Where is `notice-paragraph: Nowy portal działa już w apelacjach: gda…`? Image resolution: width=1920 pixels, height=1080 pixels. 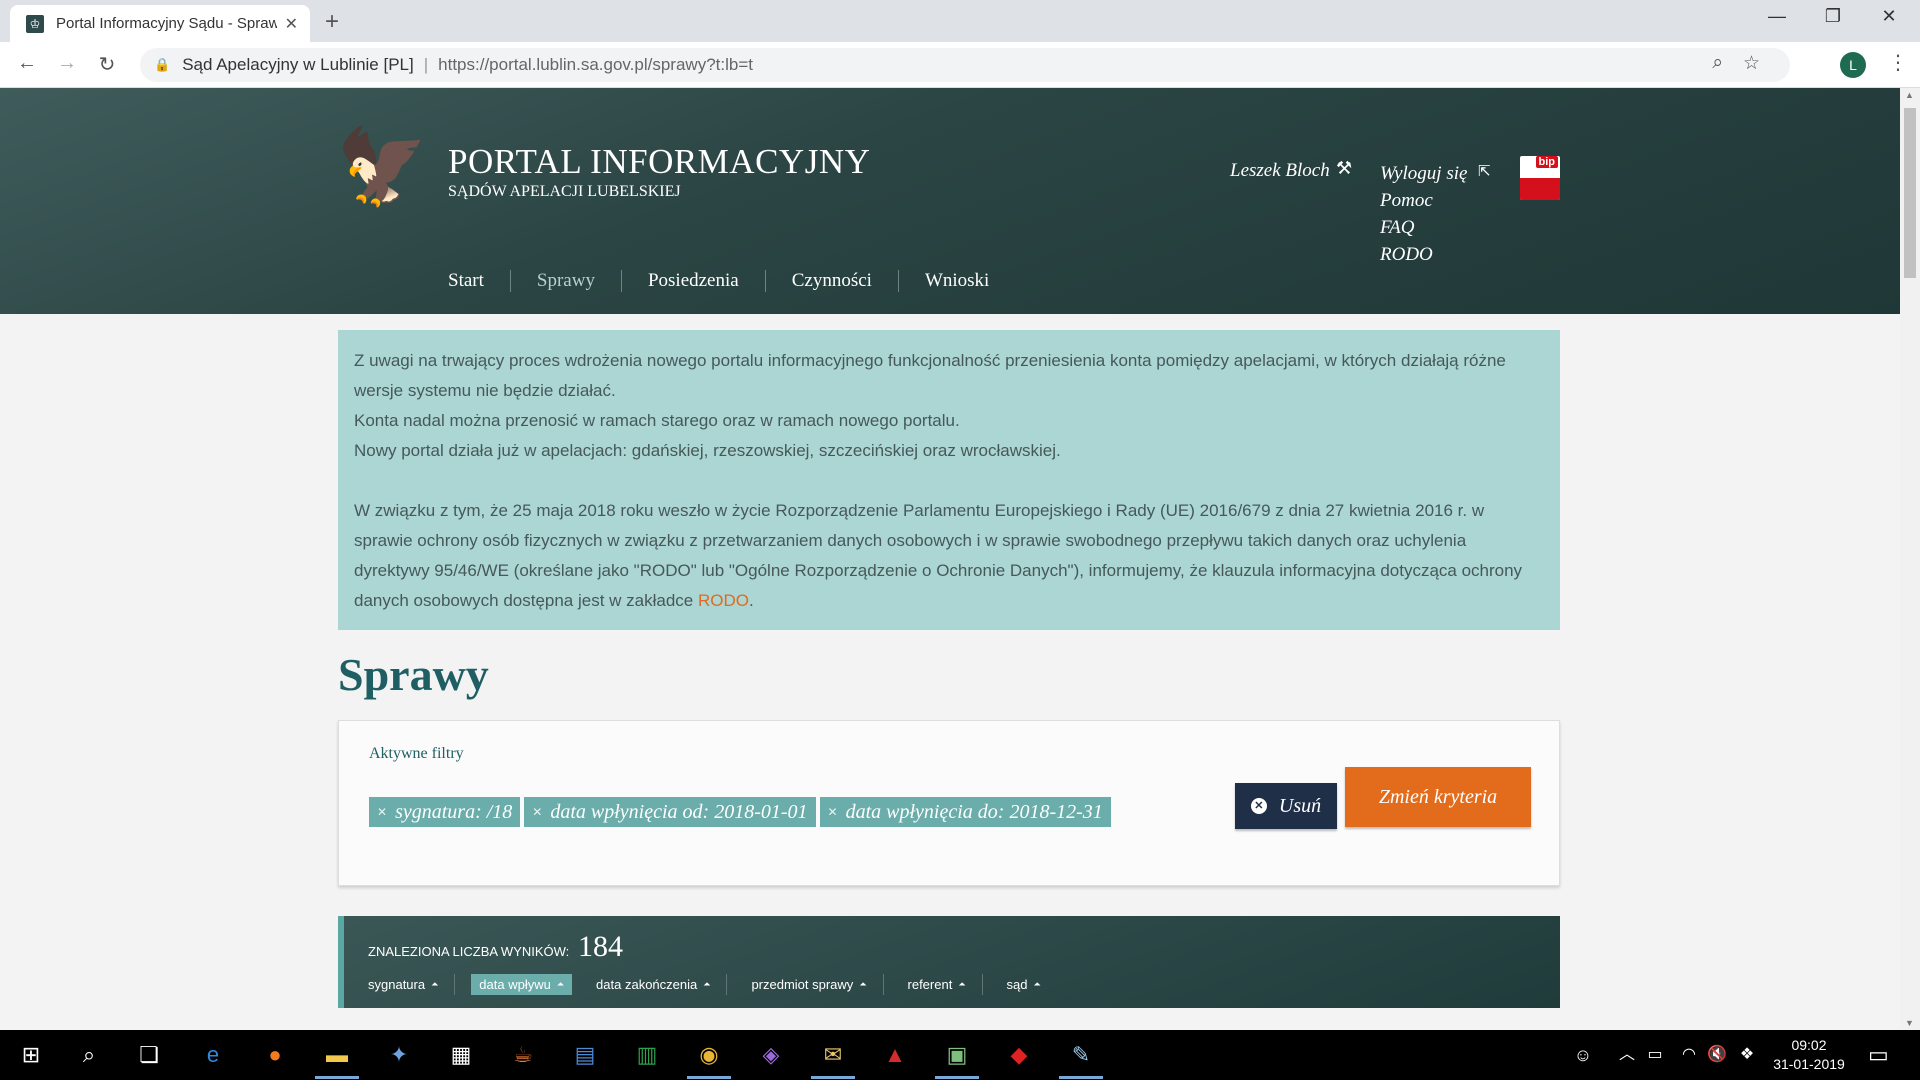
notice-paragraph: Nowy portal działa już w apelacjach: gda… is located at coordinates (707, 450).